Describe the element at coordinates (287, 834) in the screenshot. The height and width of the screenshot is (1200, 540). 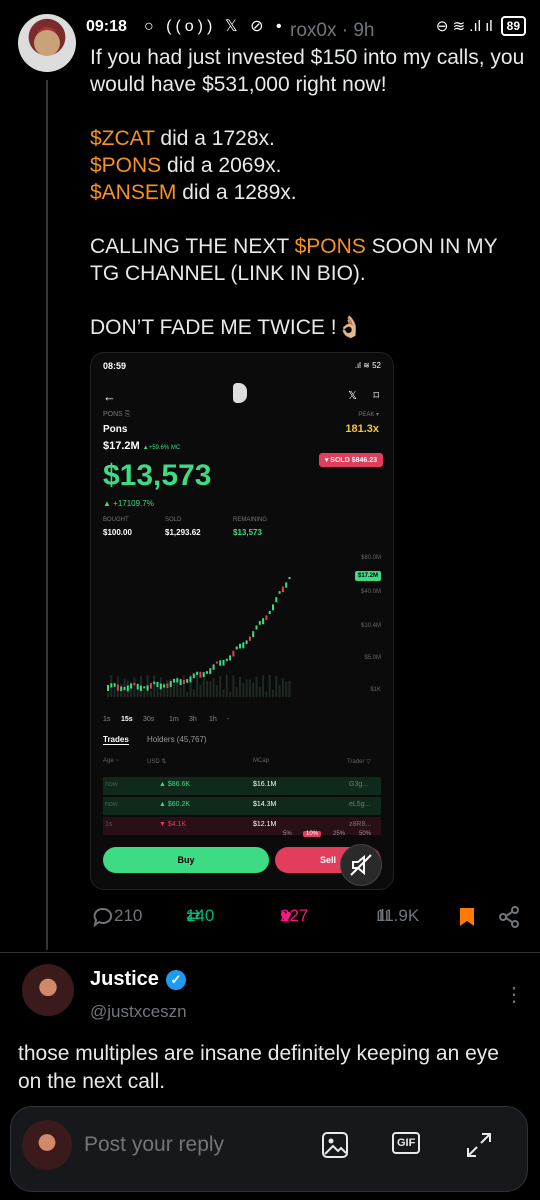
I see `percent-5: 5%` at that location.